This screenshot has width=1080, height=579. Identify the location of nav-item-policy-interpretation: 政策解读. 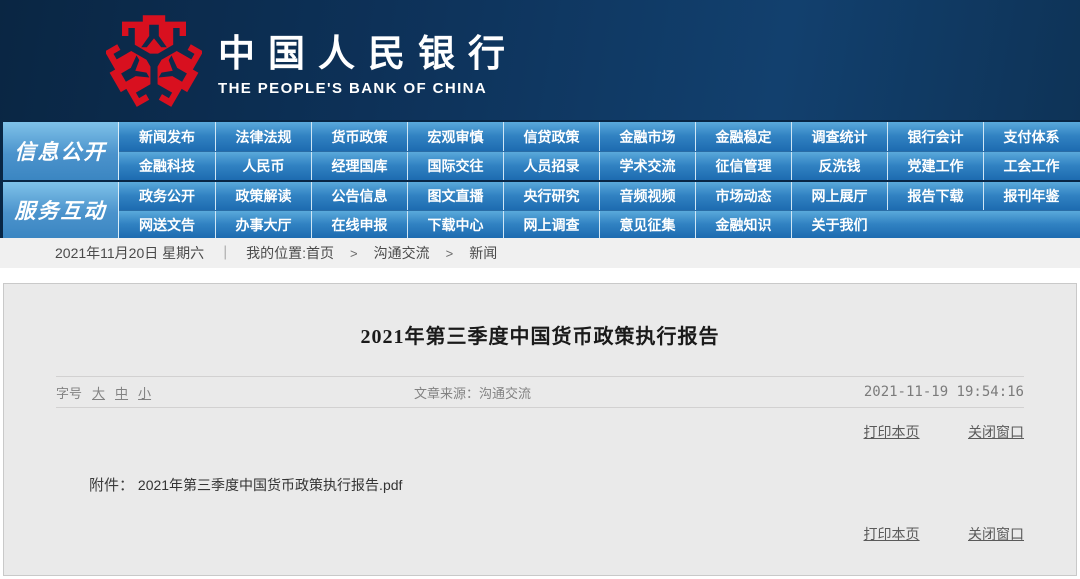
(263, 196).